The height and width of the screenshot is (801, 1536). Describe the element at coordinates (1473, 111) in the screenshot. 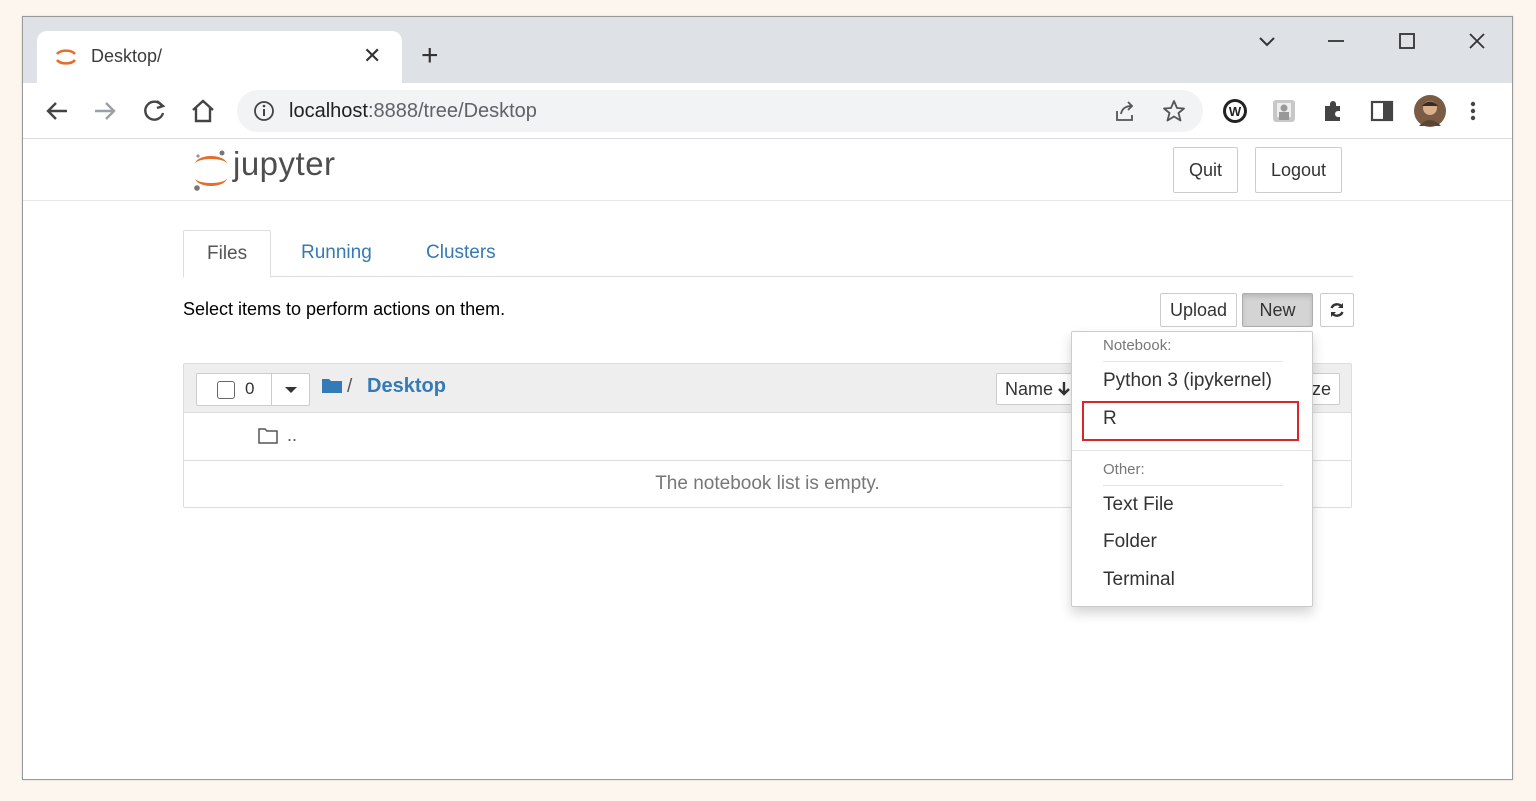

I see `menu-kebab-icon` at that location.